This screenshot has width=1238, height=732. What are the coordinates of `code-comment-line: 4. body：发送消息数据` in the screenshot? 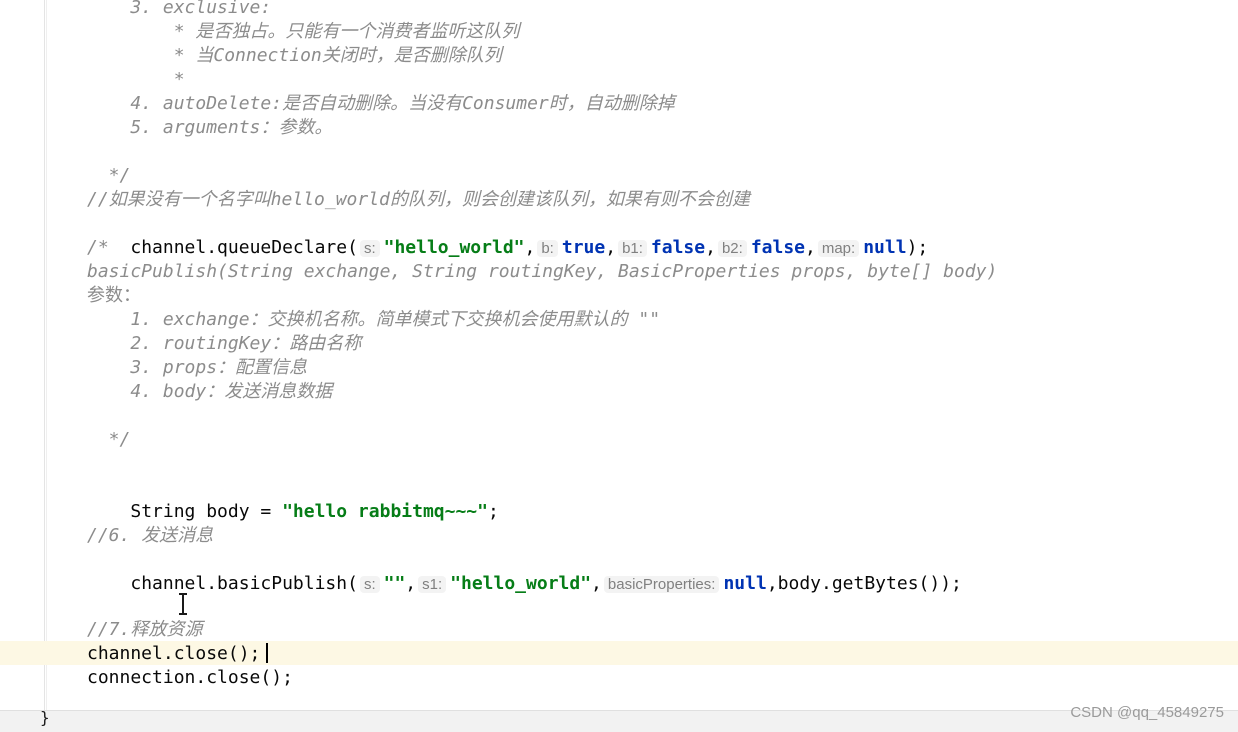 It's located at (210, 391).